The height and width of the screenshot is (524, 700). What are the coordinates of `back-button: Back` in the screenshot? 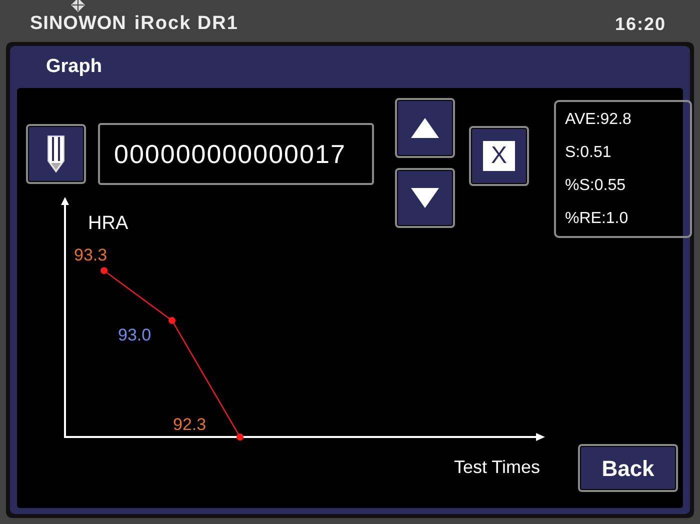 It's located at (628, 468).